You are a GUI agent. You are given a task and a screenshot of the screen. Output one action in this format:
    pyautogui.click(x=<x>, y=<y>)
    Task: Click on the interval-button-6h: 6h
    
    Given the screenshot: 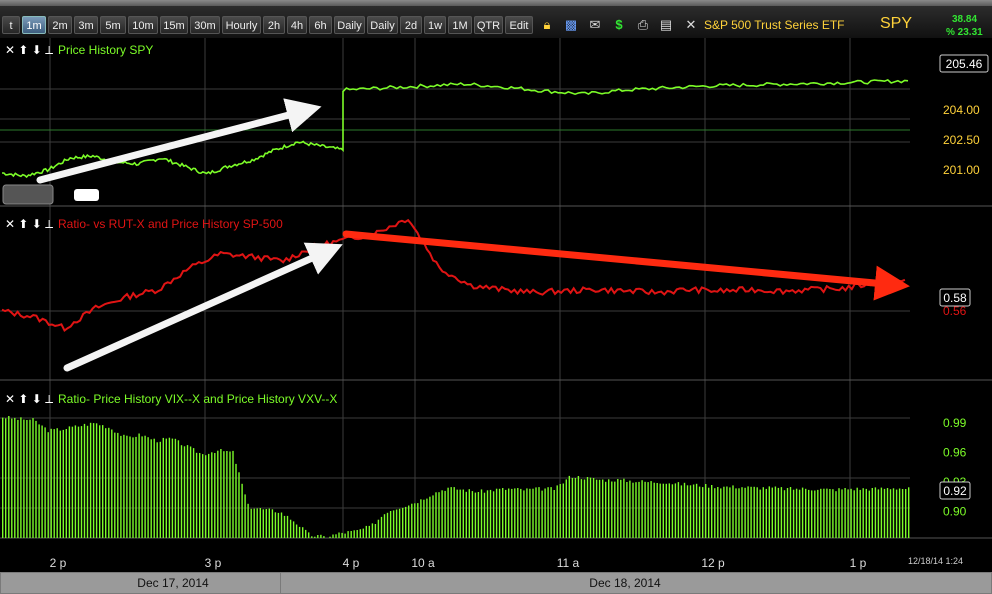 What is the action you would take?
    pyautogui.click(x=320, y=25)
    